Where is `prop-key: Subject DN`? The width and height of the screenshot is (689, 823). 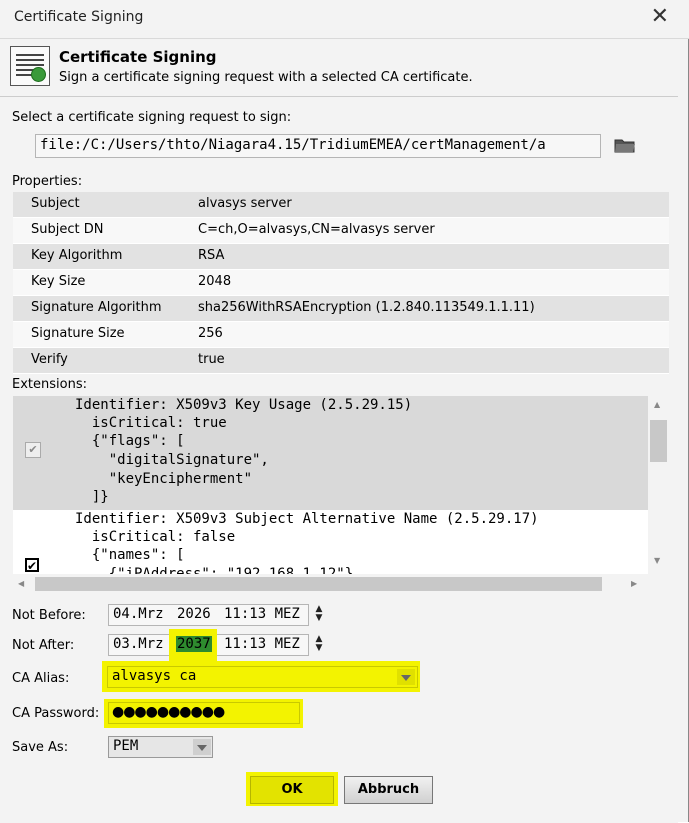
prop-key: Subject DN is located at coordinates (67, 229).